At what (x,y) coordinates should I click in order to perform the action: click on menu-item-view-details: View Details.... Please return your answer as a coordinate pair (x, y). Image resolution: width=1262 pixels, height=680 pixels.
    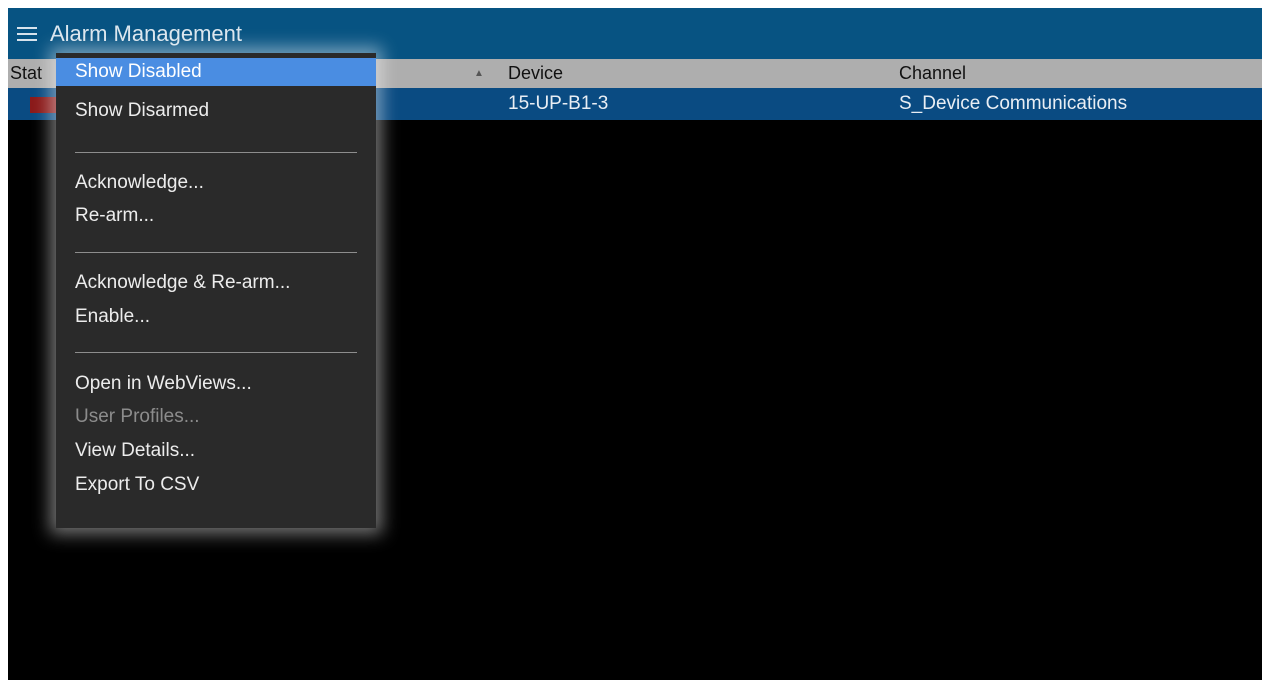
    Looking at the image, I should click on (216, 451).